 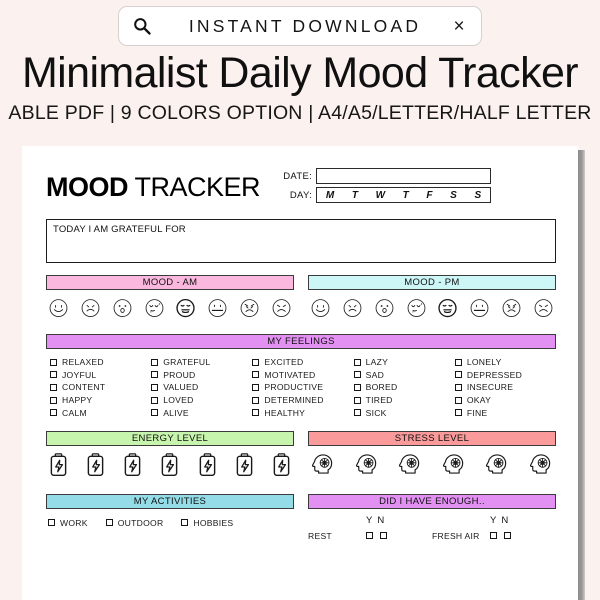 I want to click on feeling-checkbox-row: RELAXED, so click(x=100, y=362).